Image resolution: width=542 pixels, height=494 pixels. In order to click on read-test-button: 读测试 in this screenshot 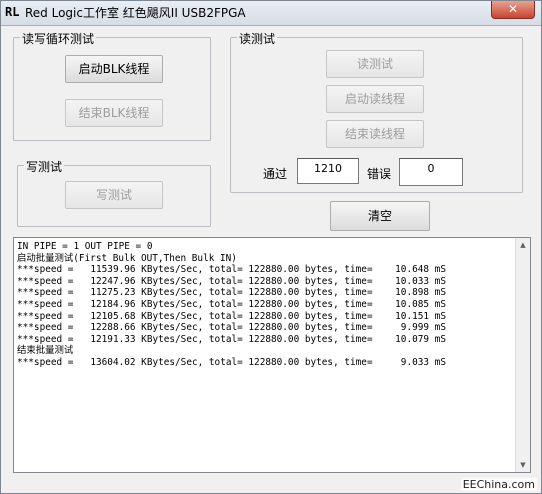, I will do `click(375, 64)`.